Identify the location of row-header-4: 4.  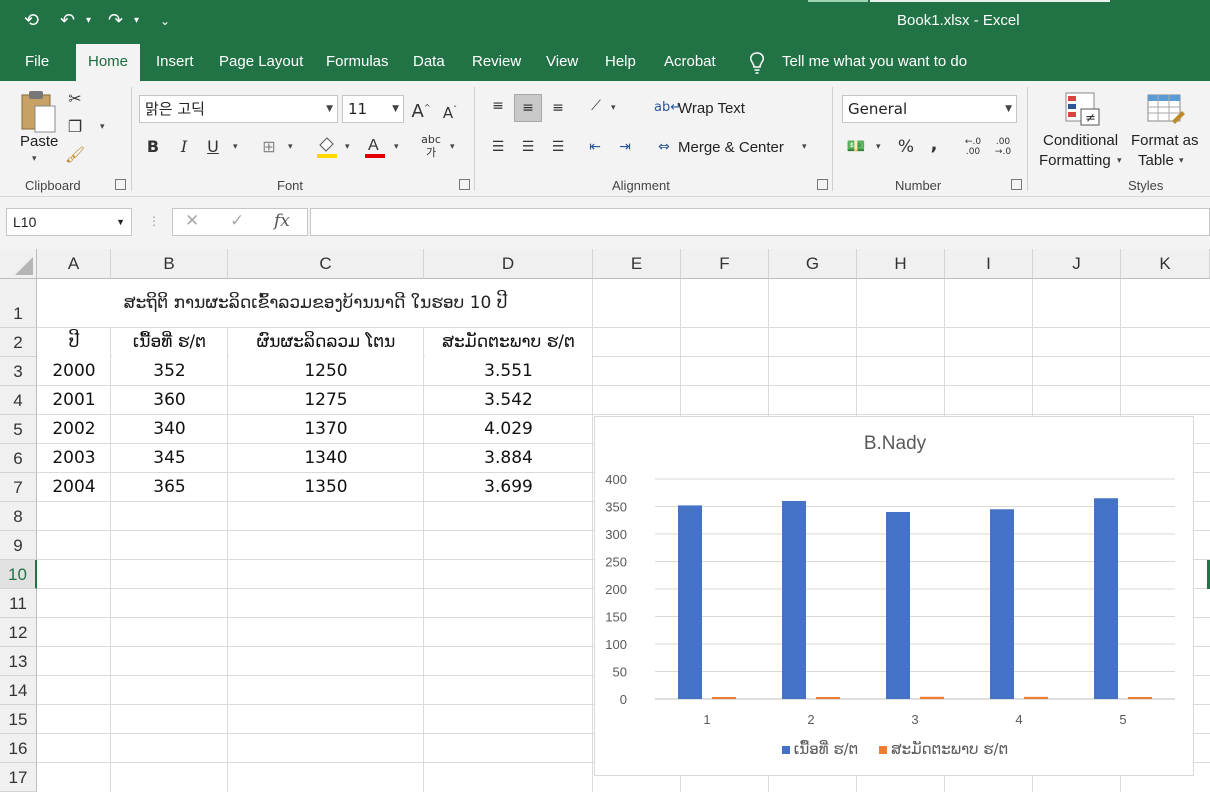
(18, 400).